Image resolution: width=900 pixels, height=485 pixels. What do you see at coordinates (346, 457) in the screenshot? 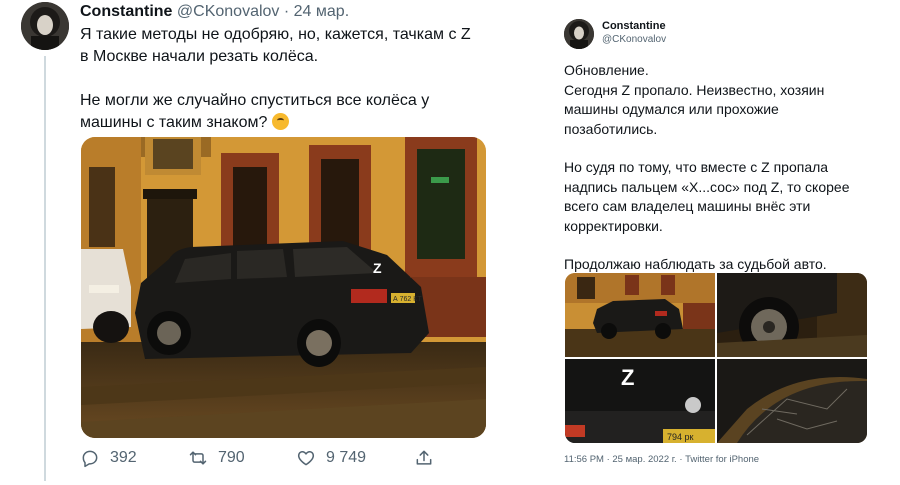
I see `like-count: 9 749` at bounding box center [346, 457].